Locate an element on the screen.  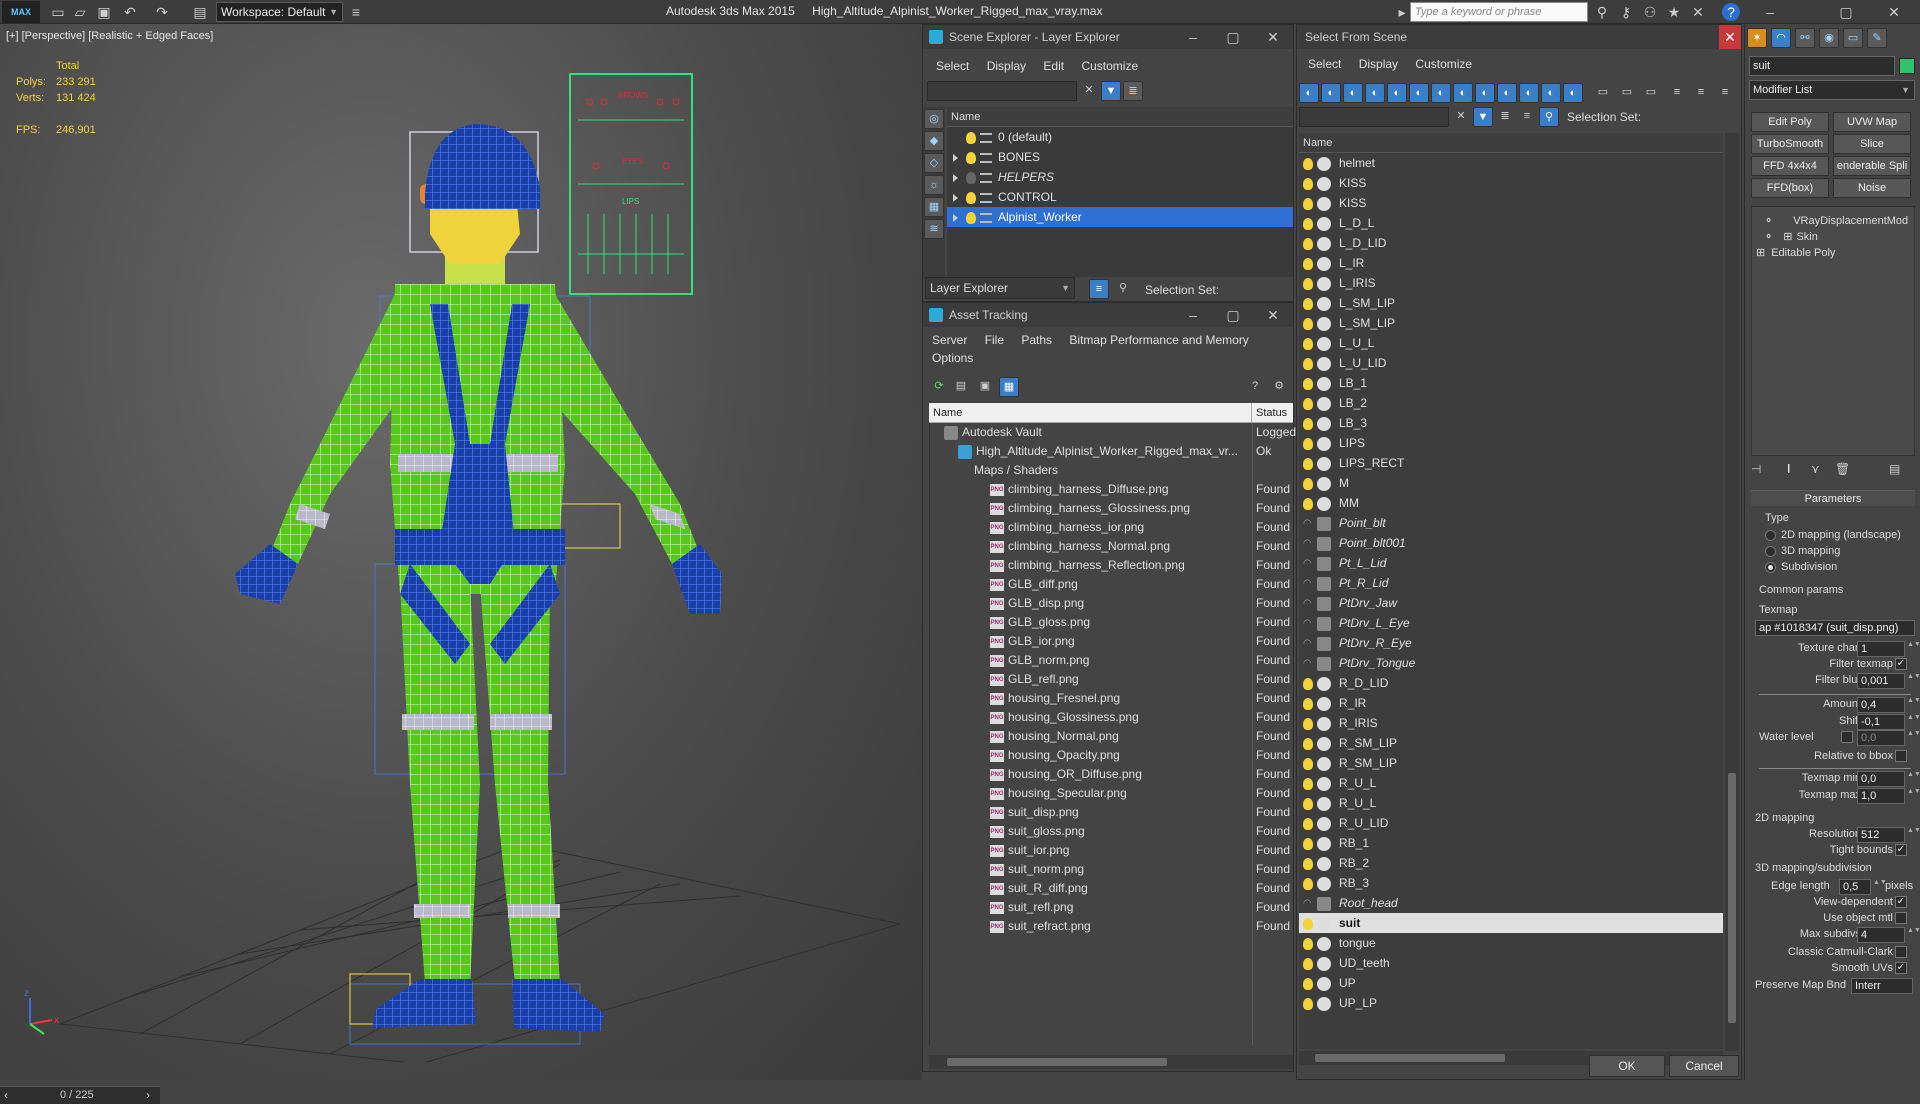
show-end-result-icon: Ⅰ is located at coordinates (1789, 469).